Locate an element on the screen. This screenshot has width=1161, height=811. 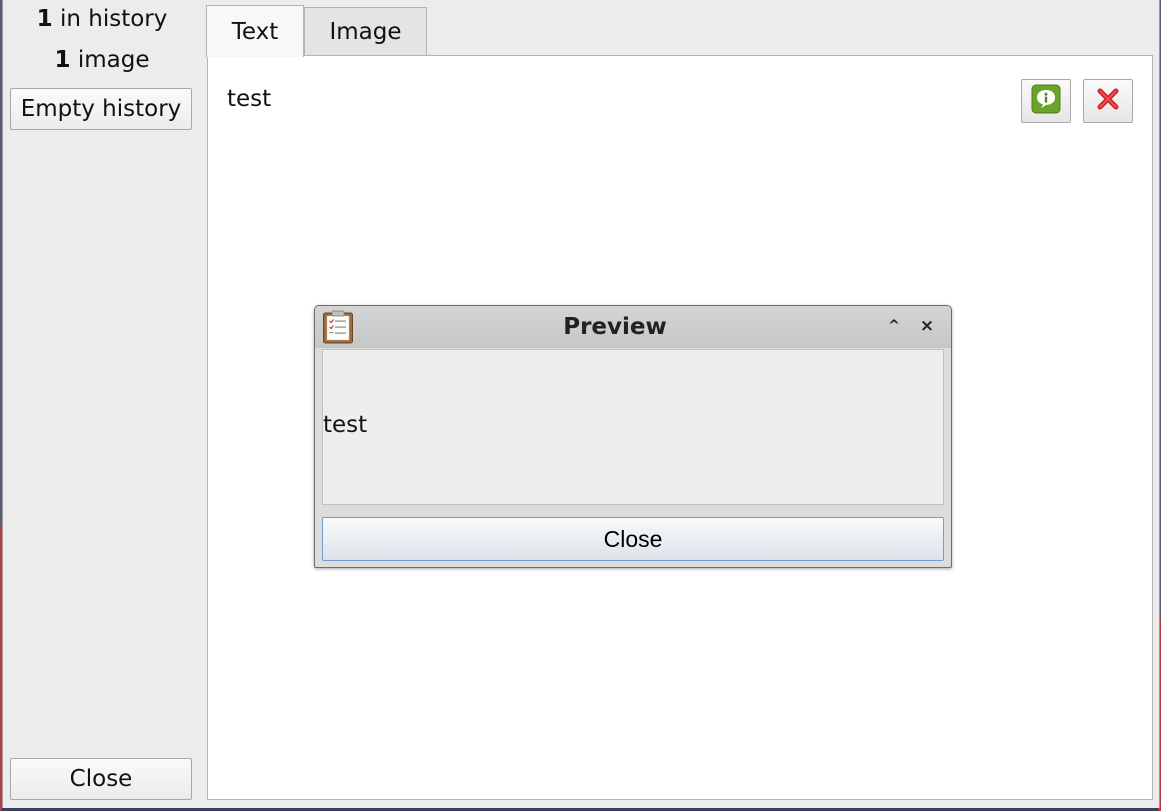
history-entry-text: test is located at coordinates (249, 99).